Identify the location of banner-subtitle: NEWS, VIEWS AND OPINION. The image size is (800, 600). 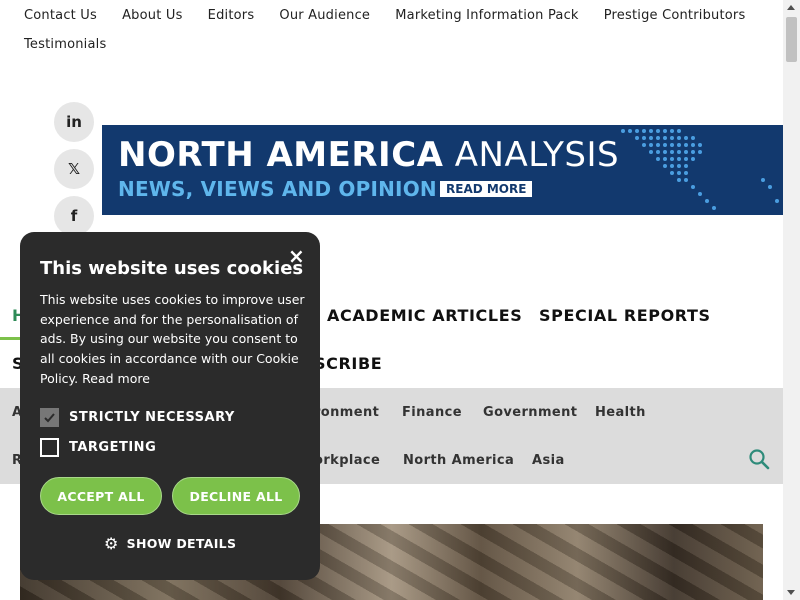
(277, 189).